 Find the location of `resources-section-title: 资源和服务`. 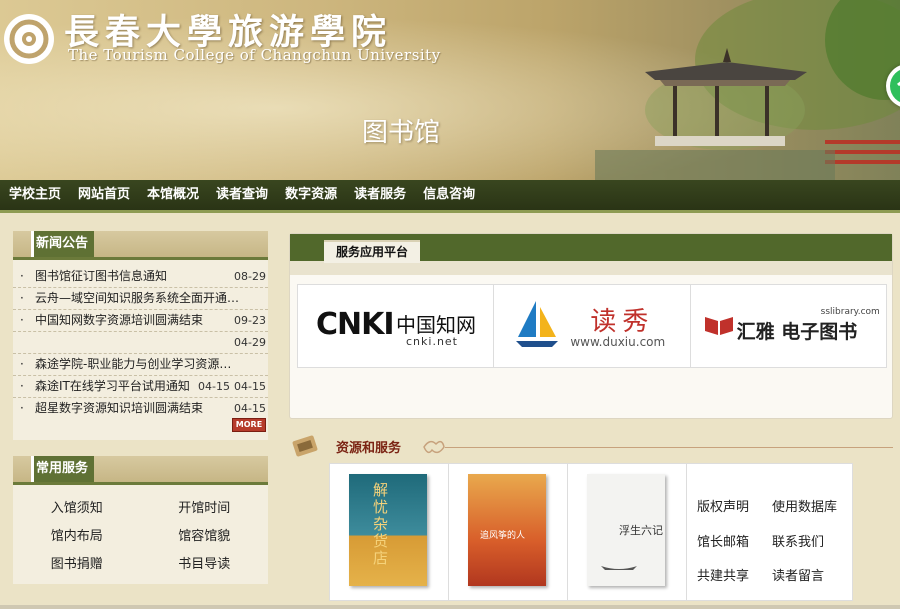

resources-section-title: 资源和服务 is located at coordinates (369, 448).